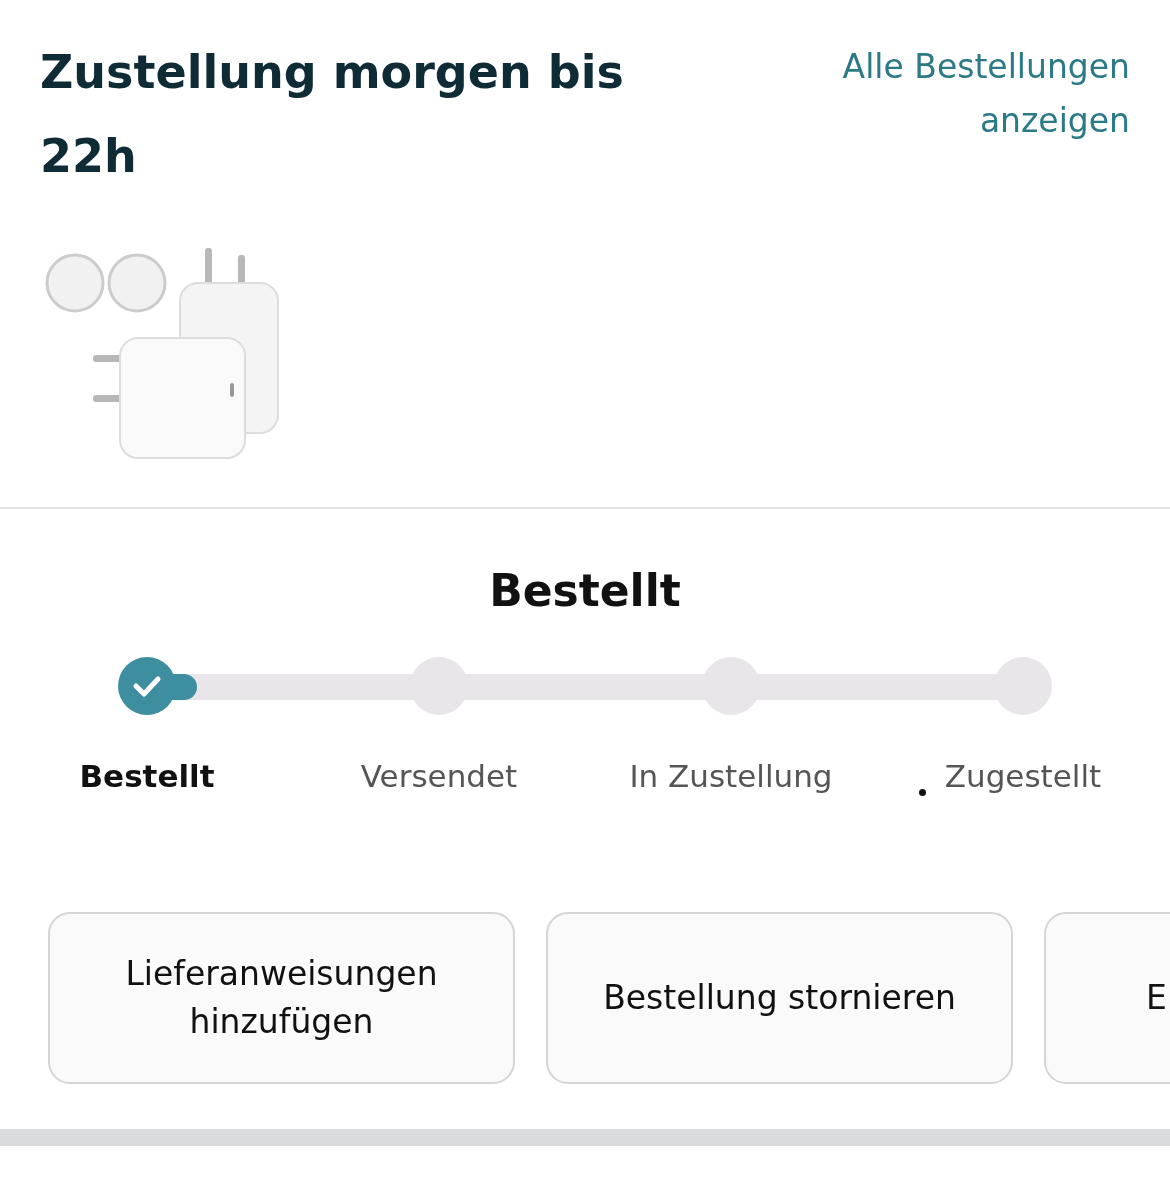 Image resolution: width=1170 pixels, height=1187 pixels. Describe the element at coordinates (1107, 997) in the screenshot. I see `action-button: E` at that location.